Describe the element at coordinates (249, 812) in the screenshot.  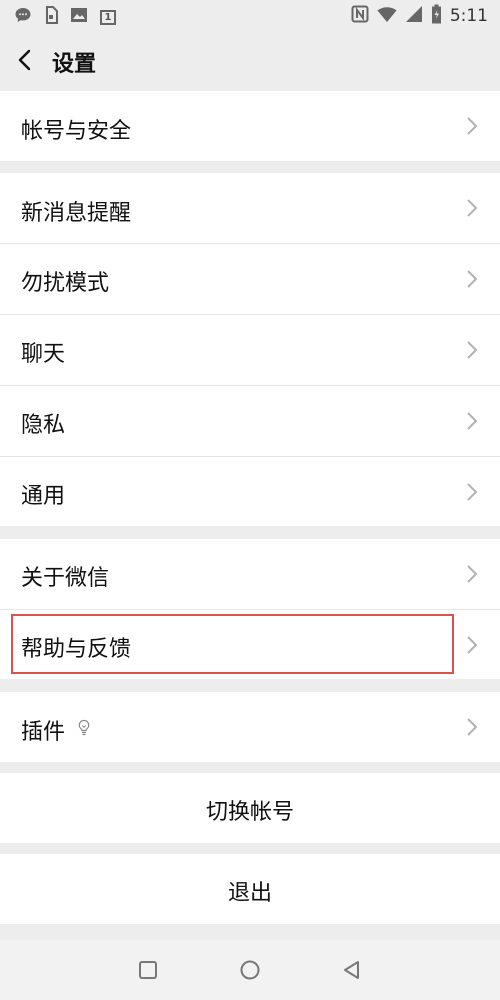
I see `switch-account-label: 切换帐号` at that location.